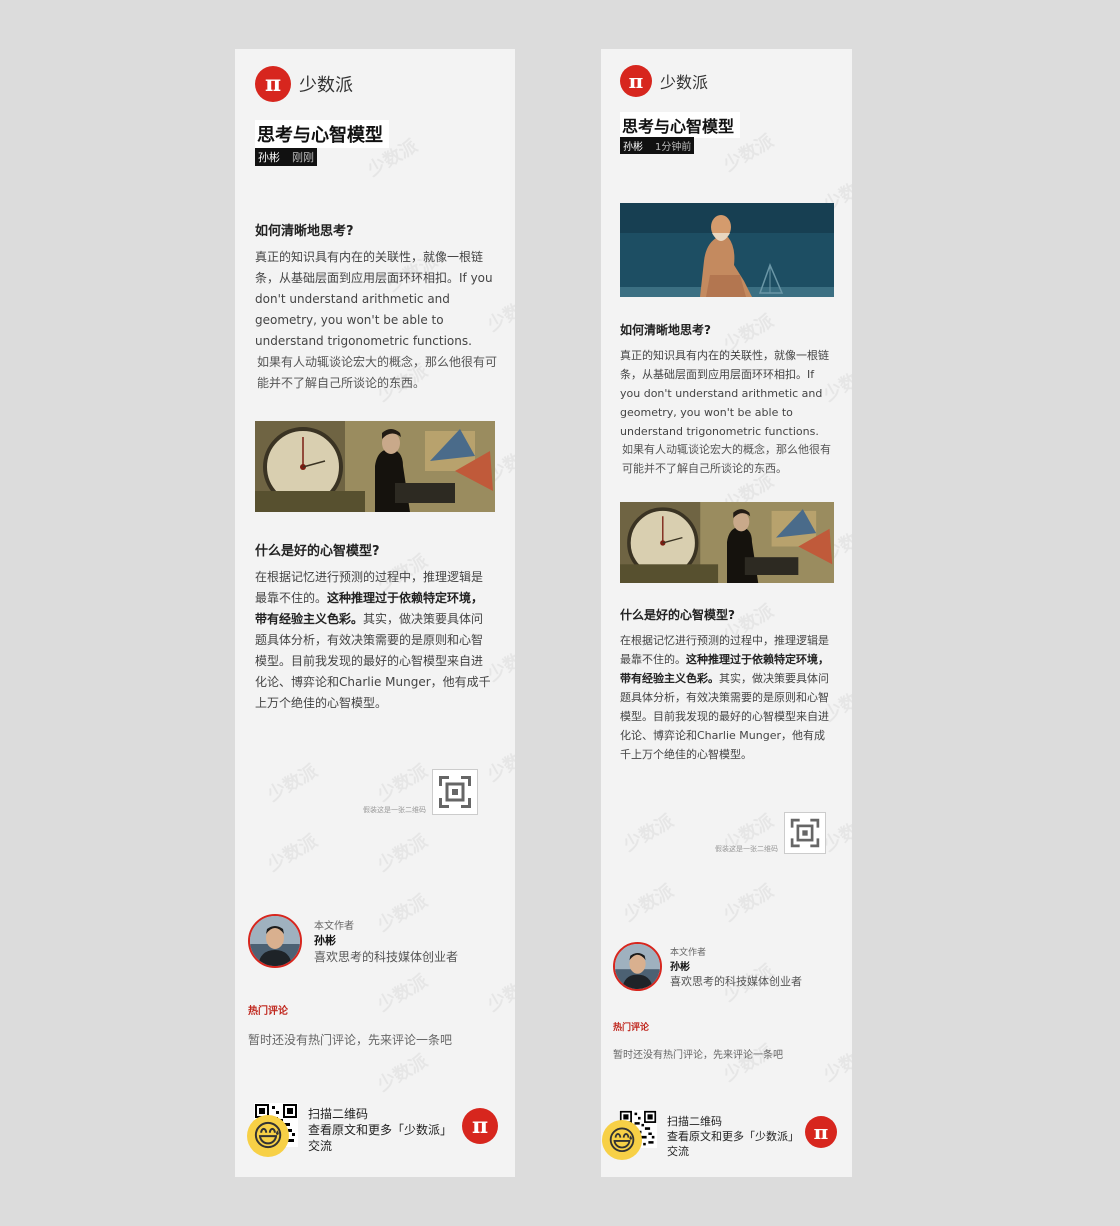 This screenshot has width=1120, height=1226. I want to click on article-cover-statue, so click(727, 250).